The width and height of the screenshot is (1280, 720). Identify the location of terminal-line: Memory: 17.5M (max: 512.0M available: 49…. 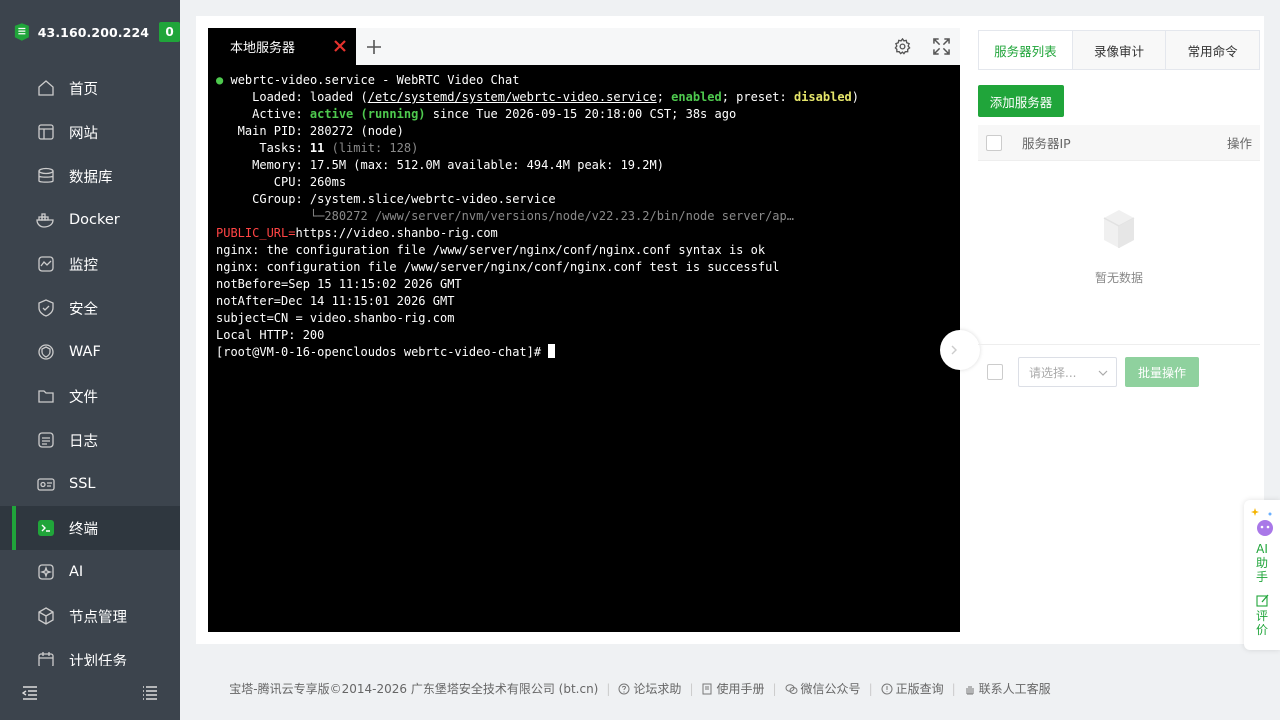
(440, 165).